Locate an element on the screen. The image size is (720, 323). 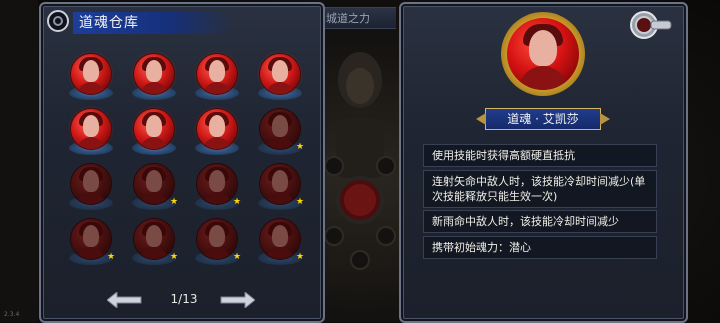
skill-item: 连射矢命中敌人时，该技能冷却时间减少(单次技能释放只能生效一次) is located at coordinates (540, 189).